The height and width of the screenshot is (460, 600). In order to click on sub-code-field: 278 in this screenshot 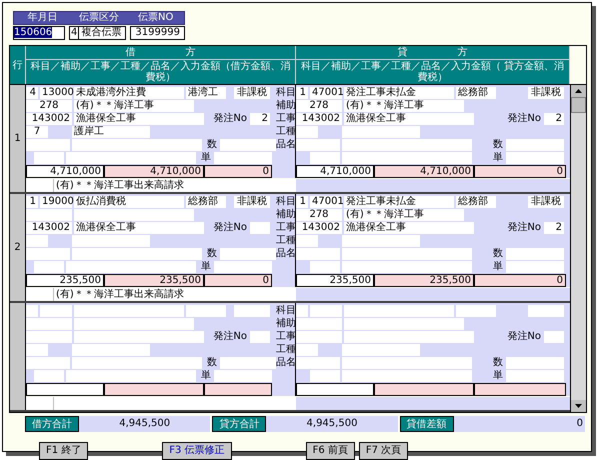, I will do `click(319, 106)`.